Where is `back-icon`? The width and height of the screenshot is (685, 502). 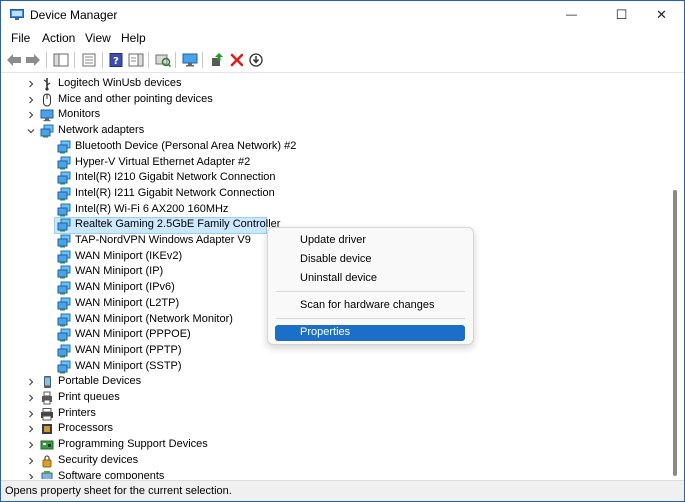
back-icon is located at coordinates (14, 60).